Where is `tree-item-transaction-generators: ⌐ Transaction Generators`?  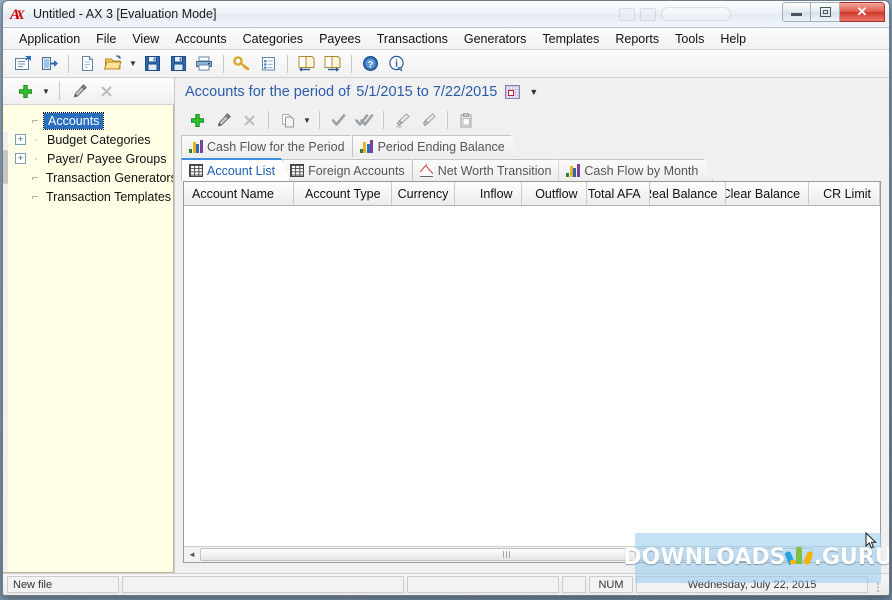 tree-item-transaction-generators: ⌐ Transaction Generators is located at coordinates (88, 177).